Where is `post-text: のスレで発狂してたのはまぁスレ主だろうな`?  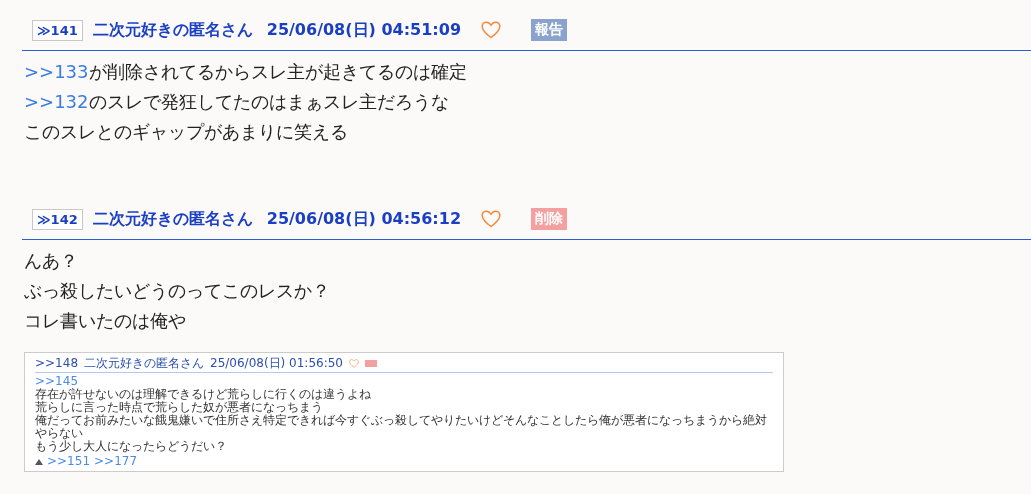 post-text: のスレで発狂してたのはまぁスレ主だろうな is located at coordinates (268, 101).